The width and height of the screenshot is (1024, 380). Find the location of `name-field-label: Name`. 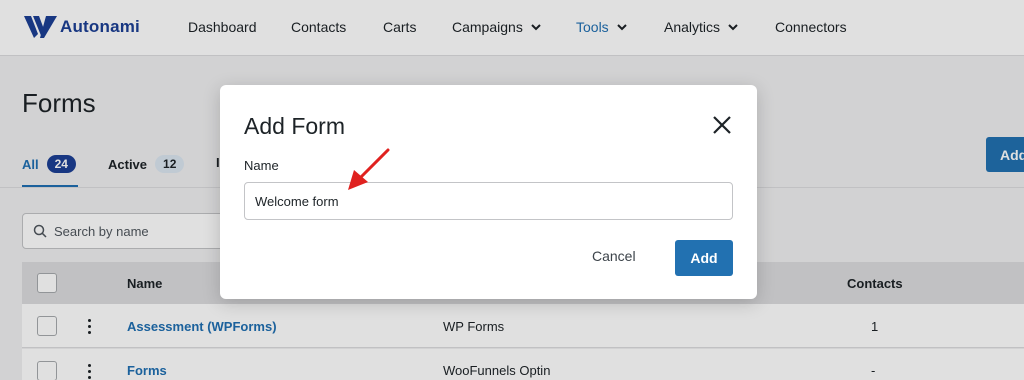

name-field-label: Name is located at coordinates (261, 165).